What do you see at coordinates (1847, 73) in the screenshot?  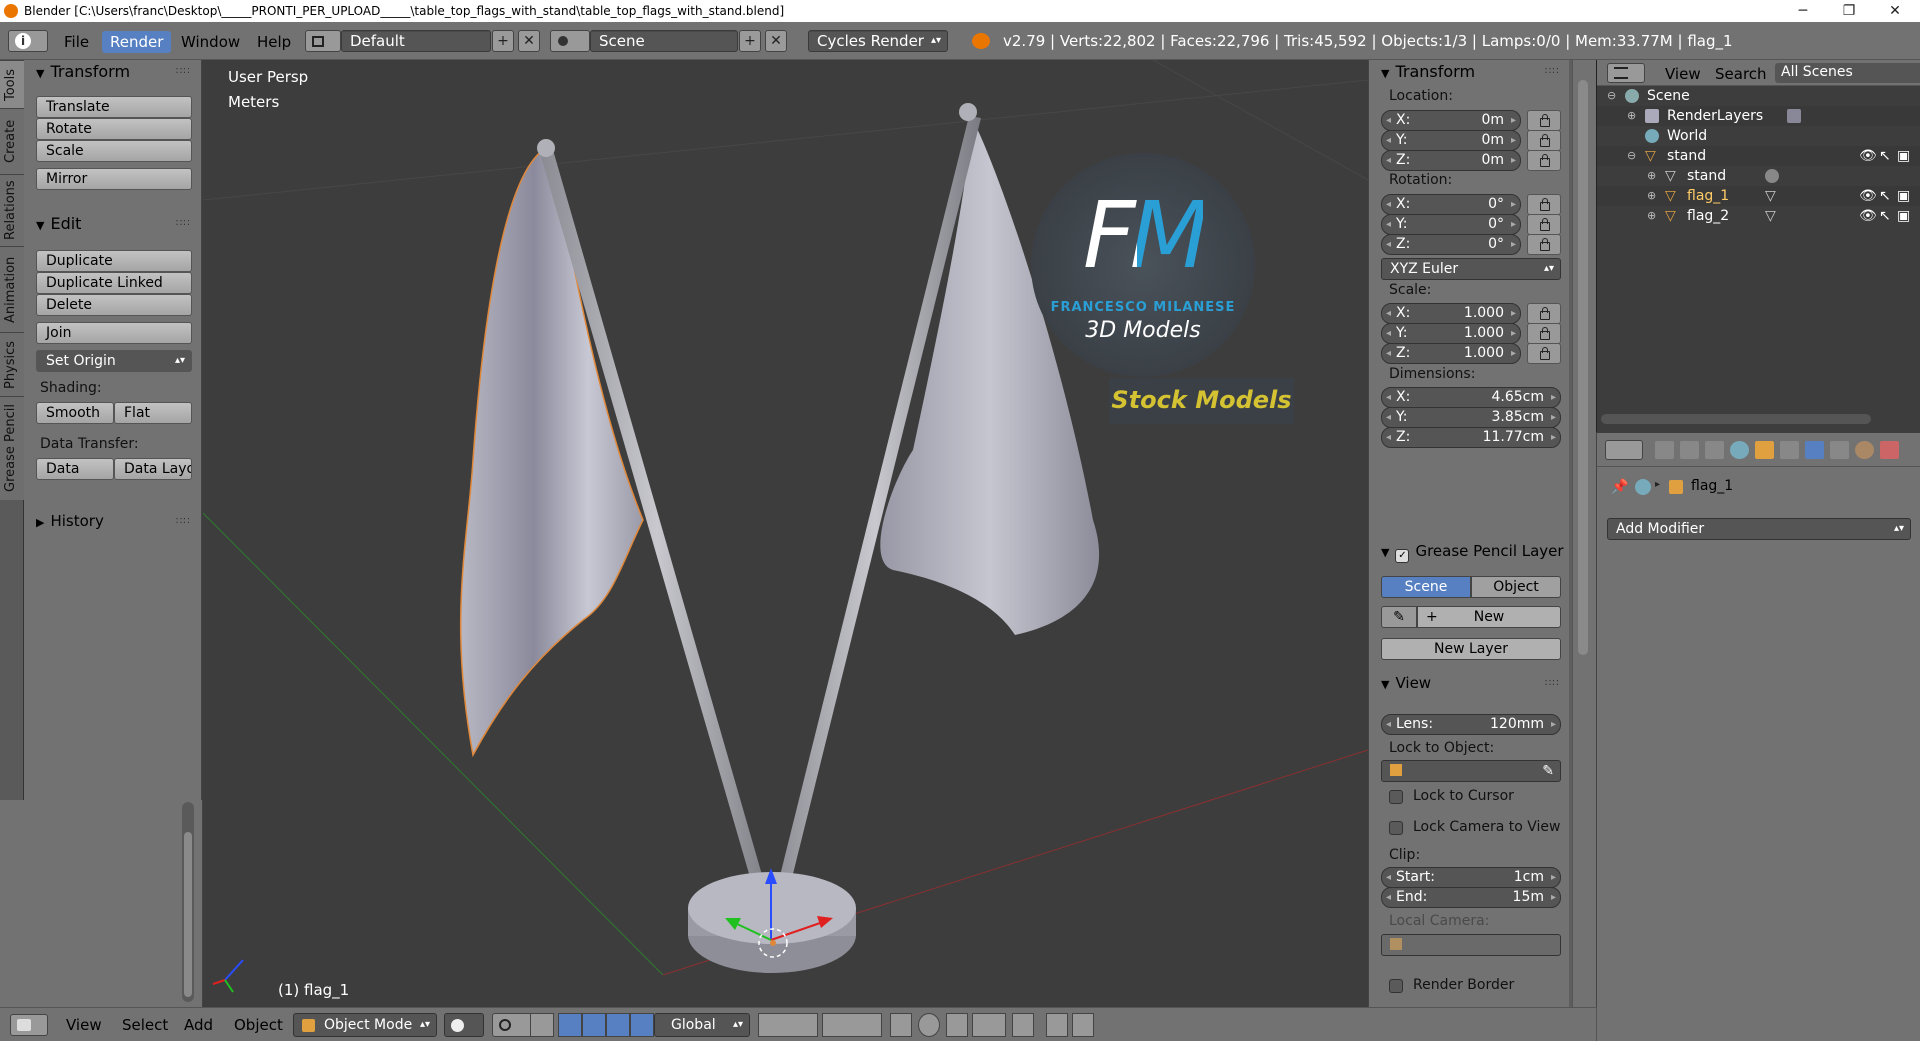 I see `outliner-filter-dropdown: All Scenes` at bounding box center [1847, 73].